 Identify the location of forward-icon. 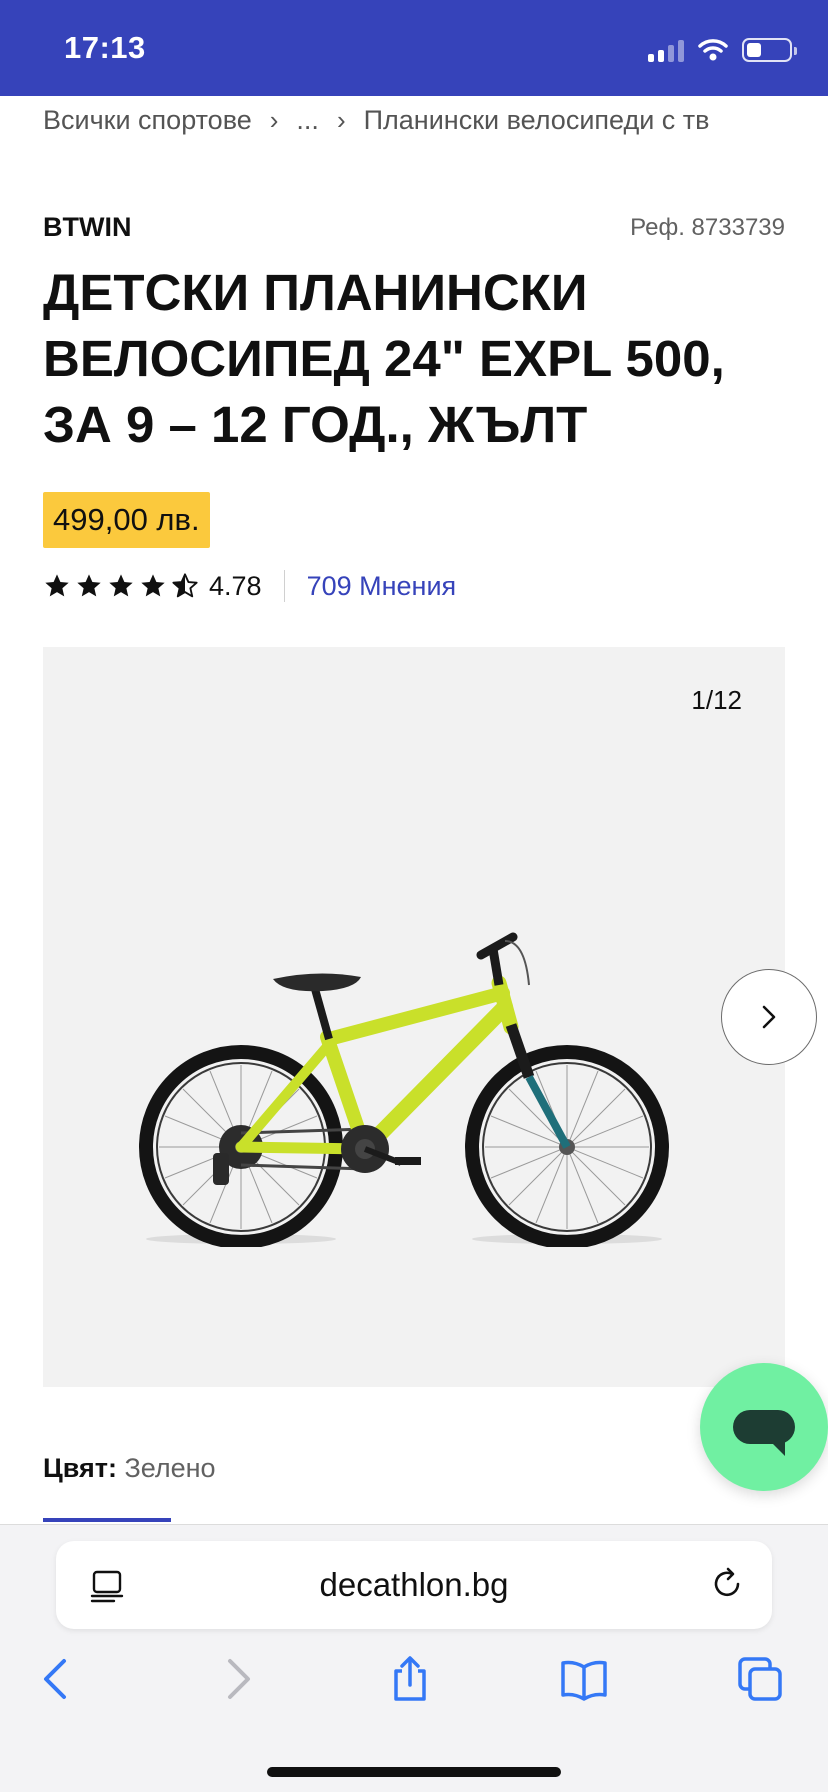
(236, 1679).